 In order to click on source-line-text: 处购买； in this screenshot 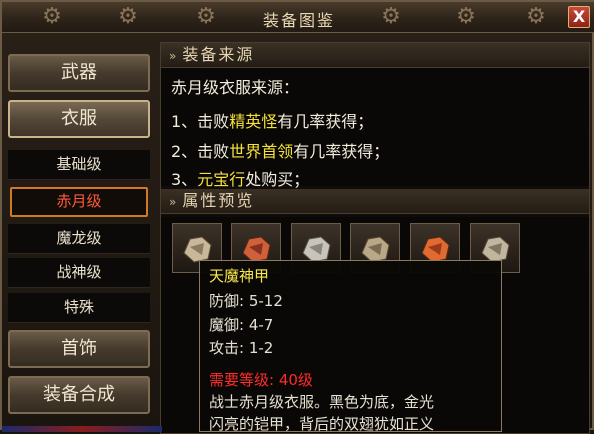, I will do `click(277, 179)`.